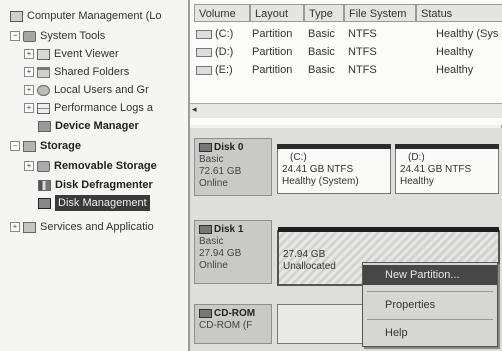  What do you see at coordinates (349, 34) in the screenshot?
I see `table-row: (C:) Partition Basic NTFS Healthy (Sys` at bounding box center [349, 34].